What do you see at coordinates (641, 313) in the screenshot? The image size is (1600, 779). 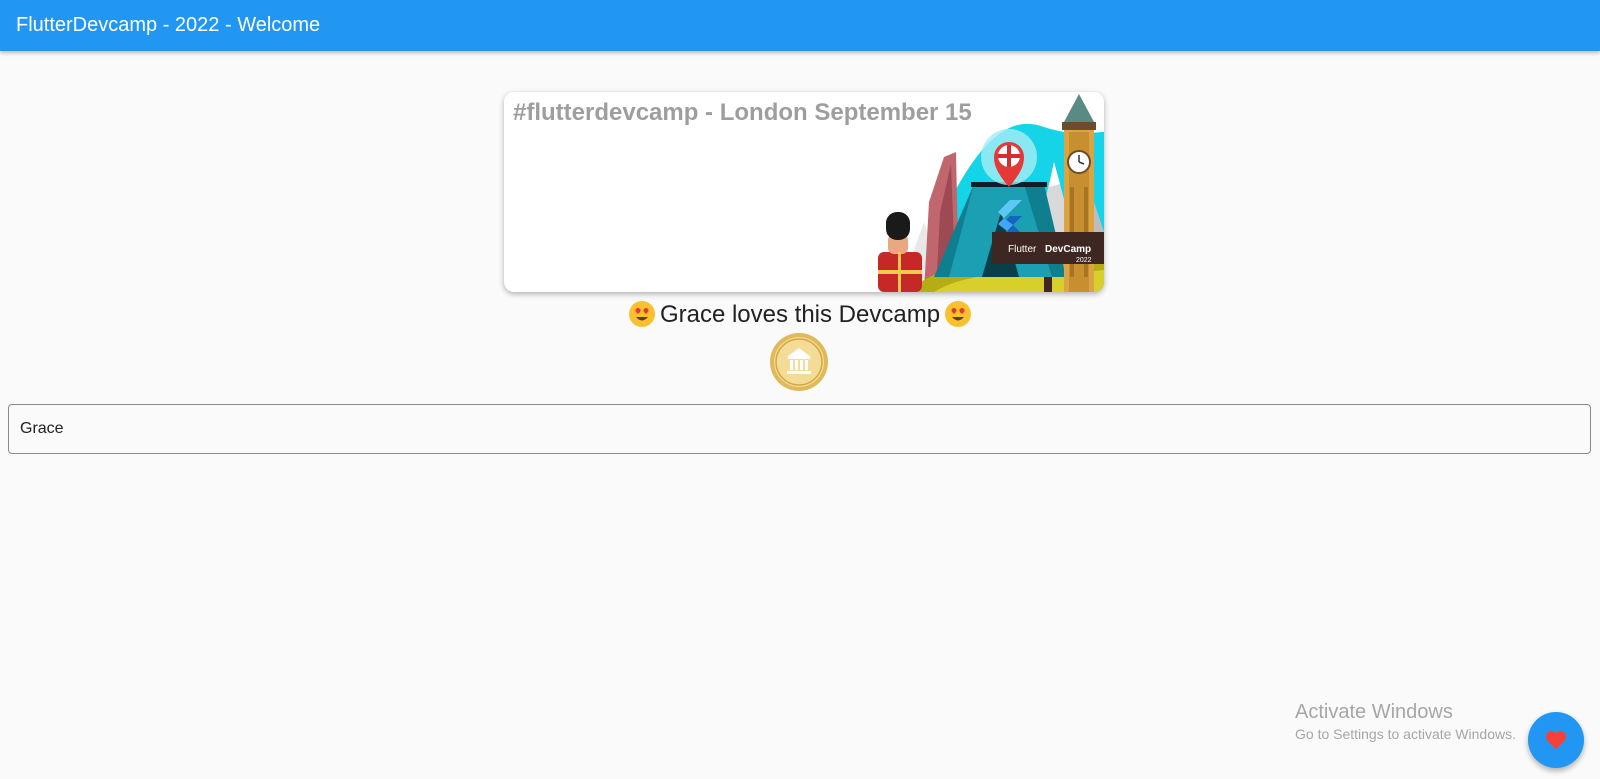 I see `heart-eyes-emoji-left` at bounding box center [641, 313].